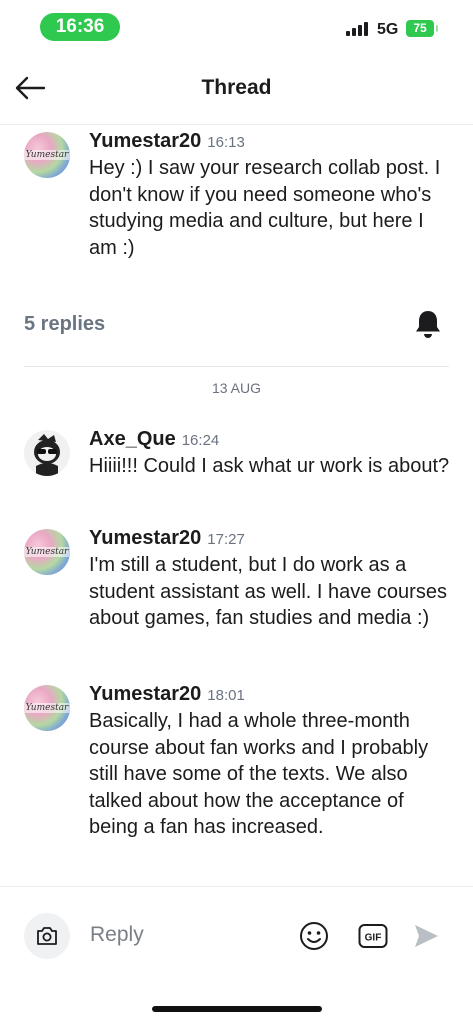 This screenshot has height=1024, width=473. I want to click on thread-header: Thread, so click(236, 89).